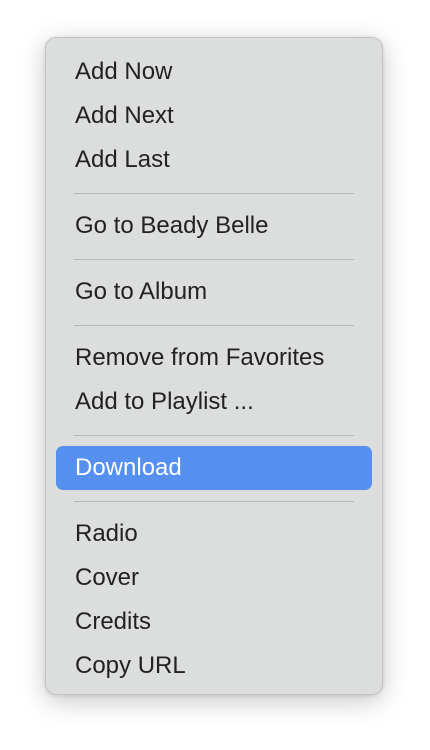 This screenshot has width=430, height=750. I want to click on menu-item-credits: Credits, so click(214, 622).